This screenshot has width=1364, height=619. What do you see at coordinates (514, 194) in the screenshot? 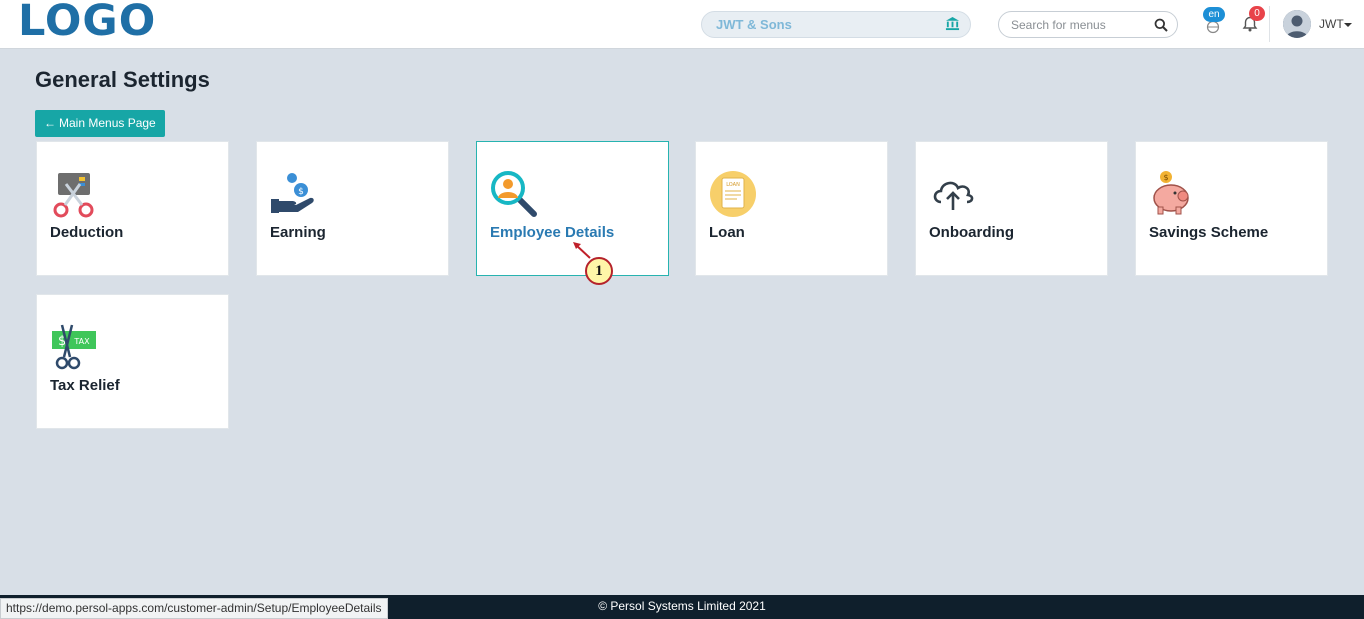
I see `magnifier-person-icon` at bounding box center [514, 194].